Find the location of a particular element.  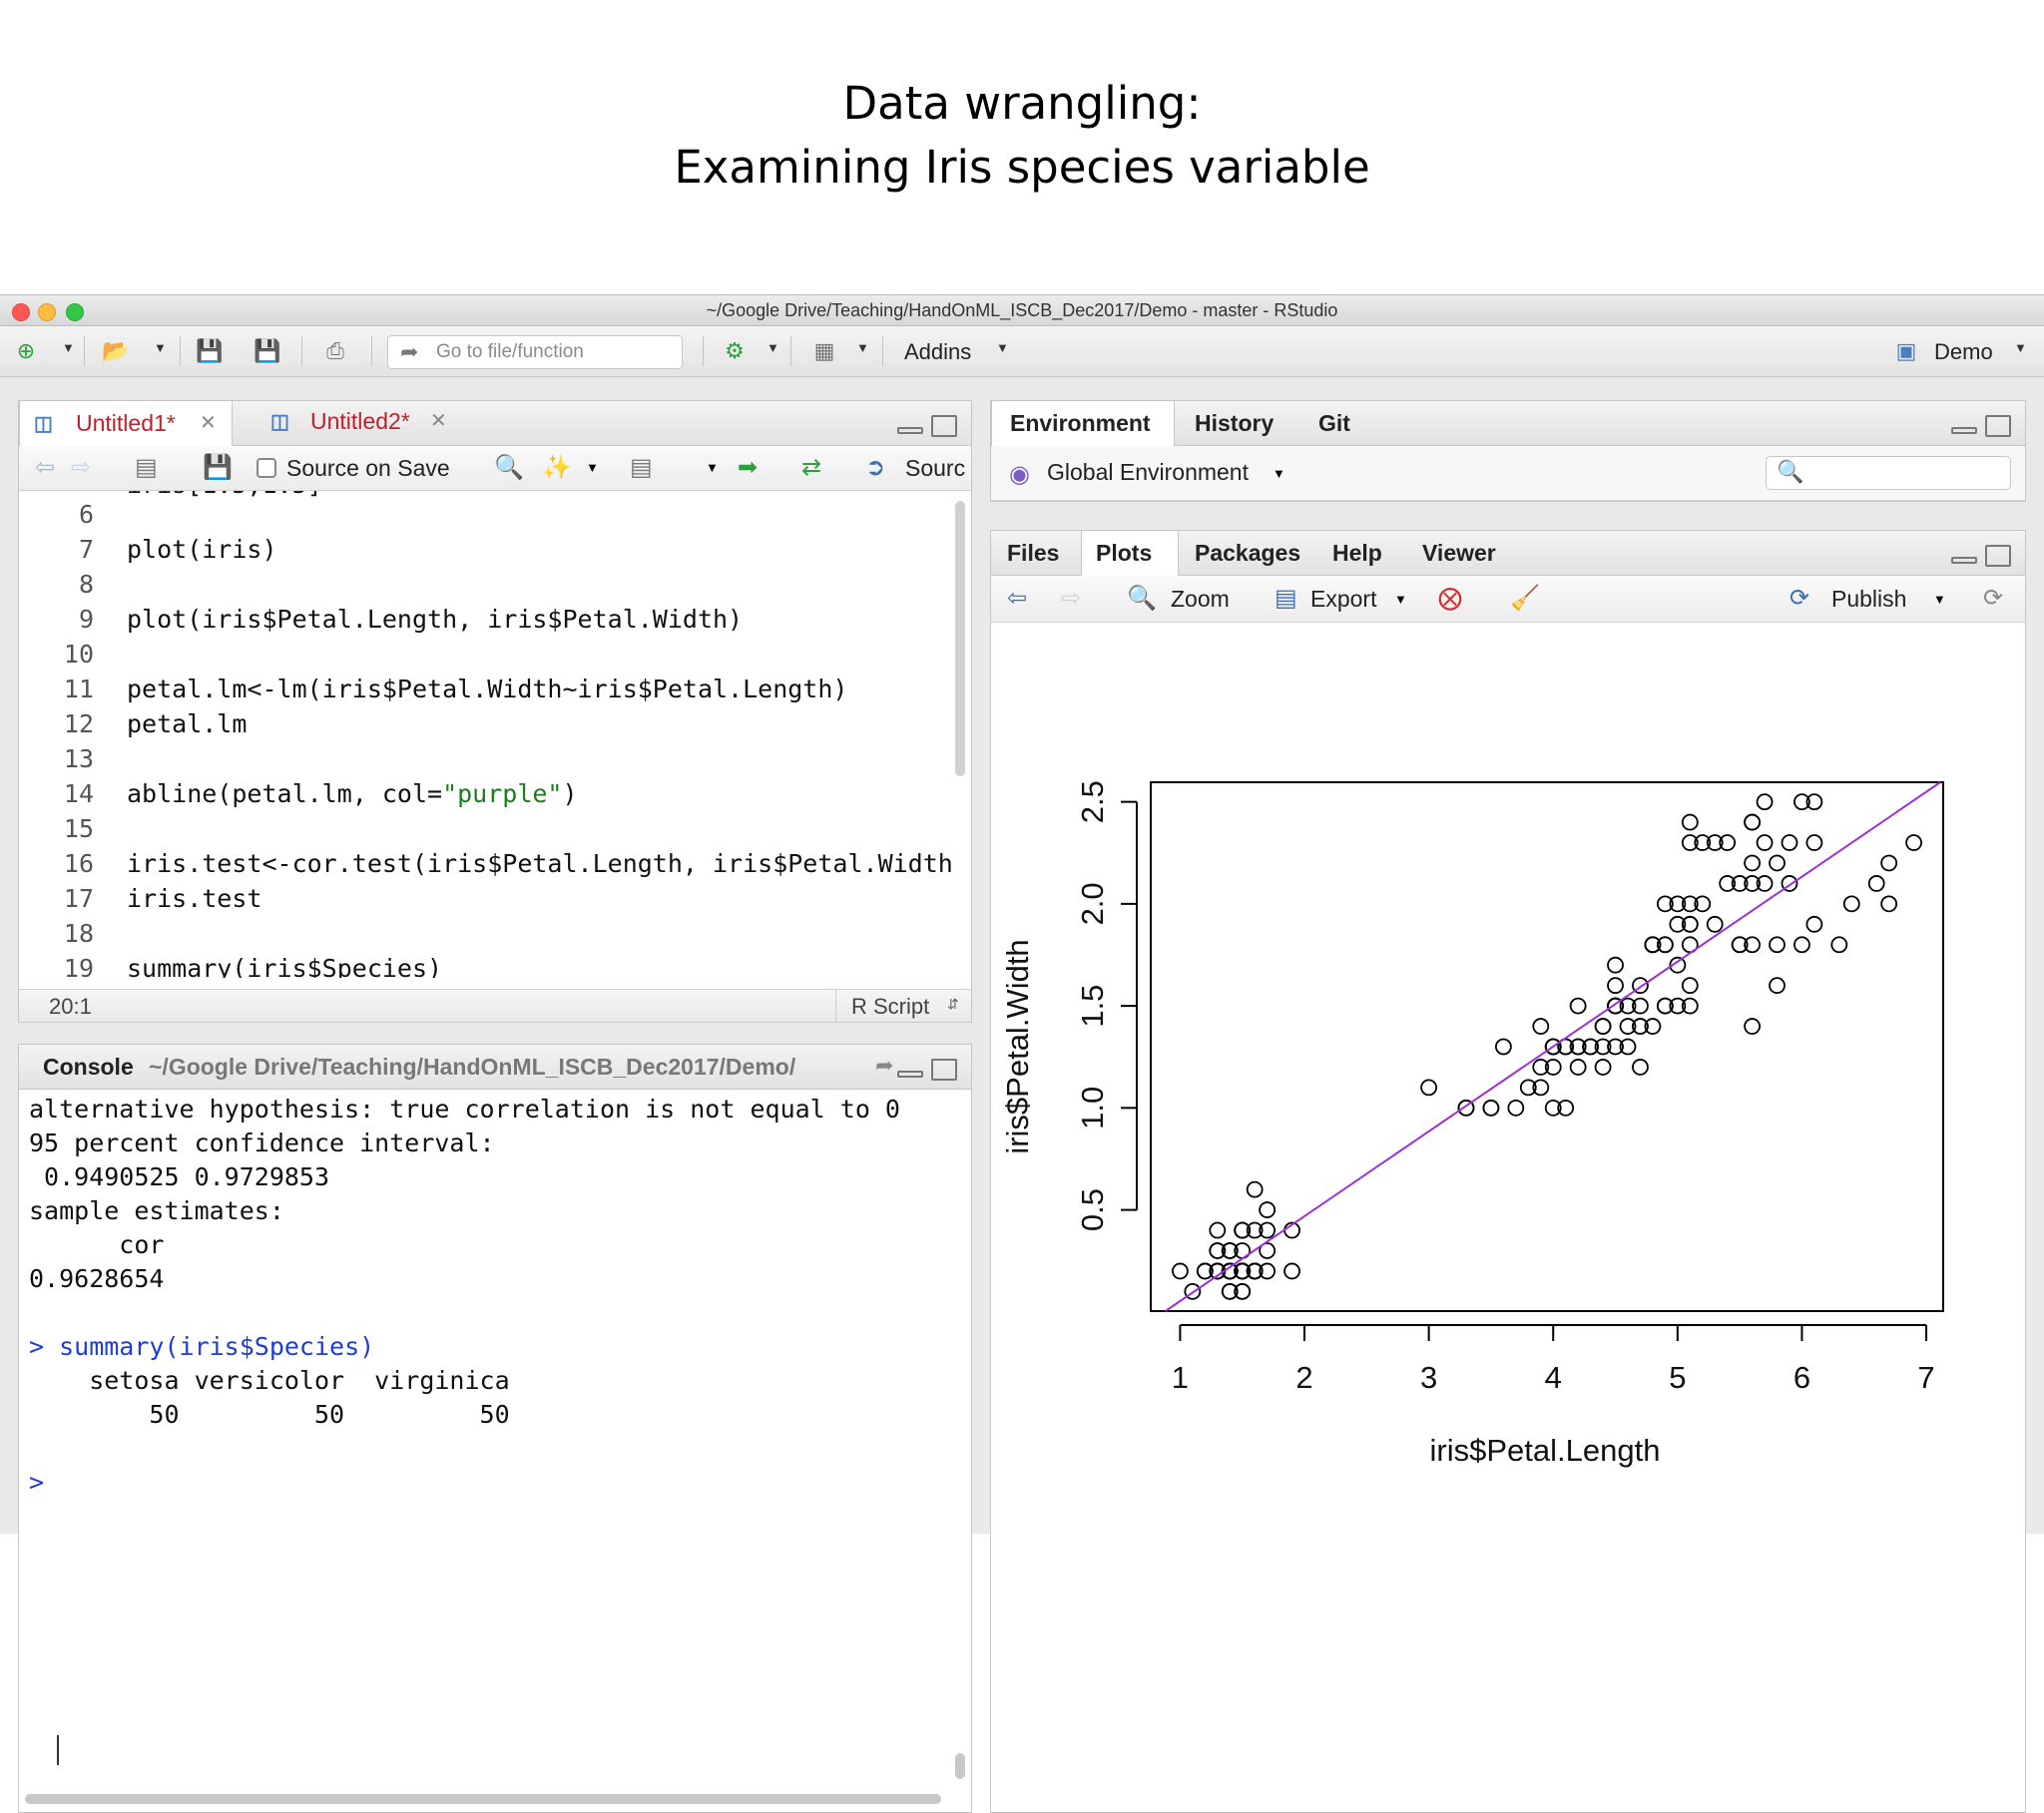

regression-line is located at coordinates (1553, 1046).